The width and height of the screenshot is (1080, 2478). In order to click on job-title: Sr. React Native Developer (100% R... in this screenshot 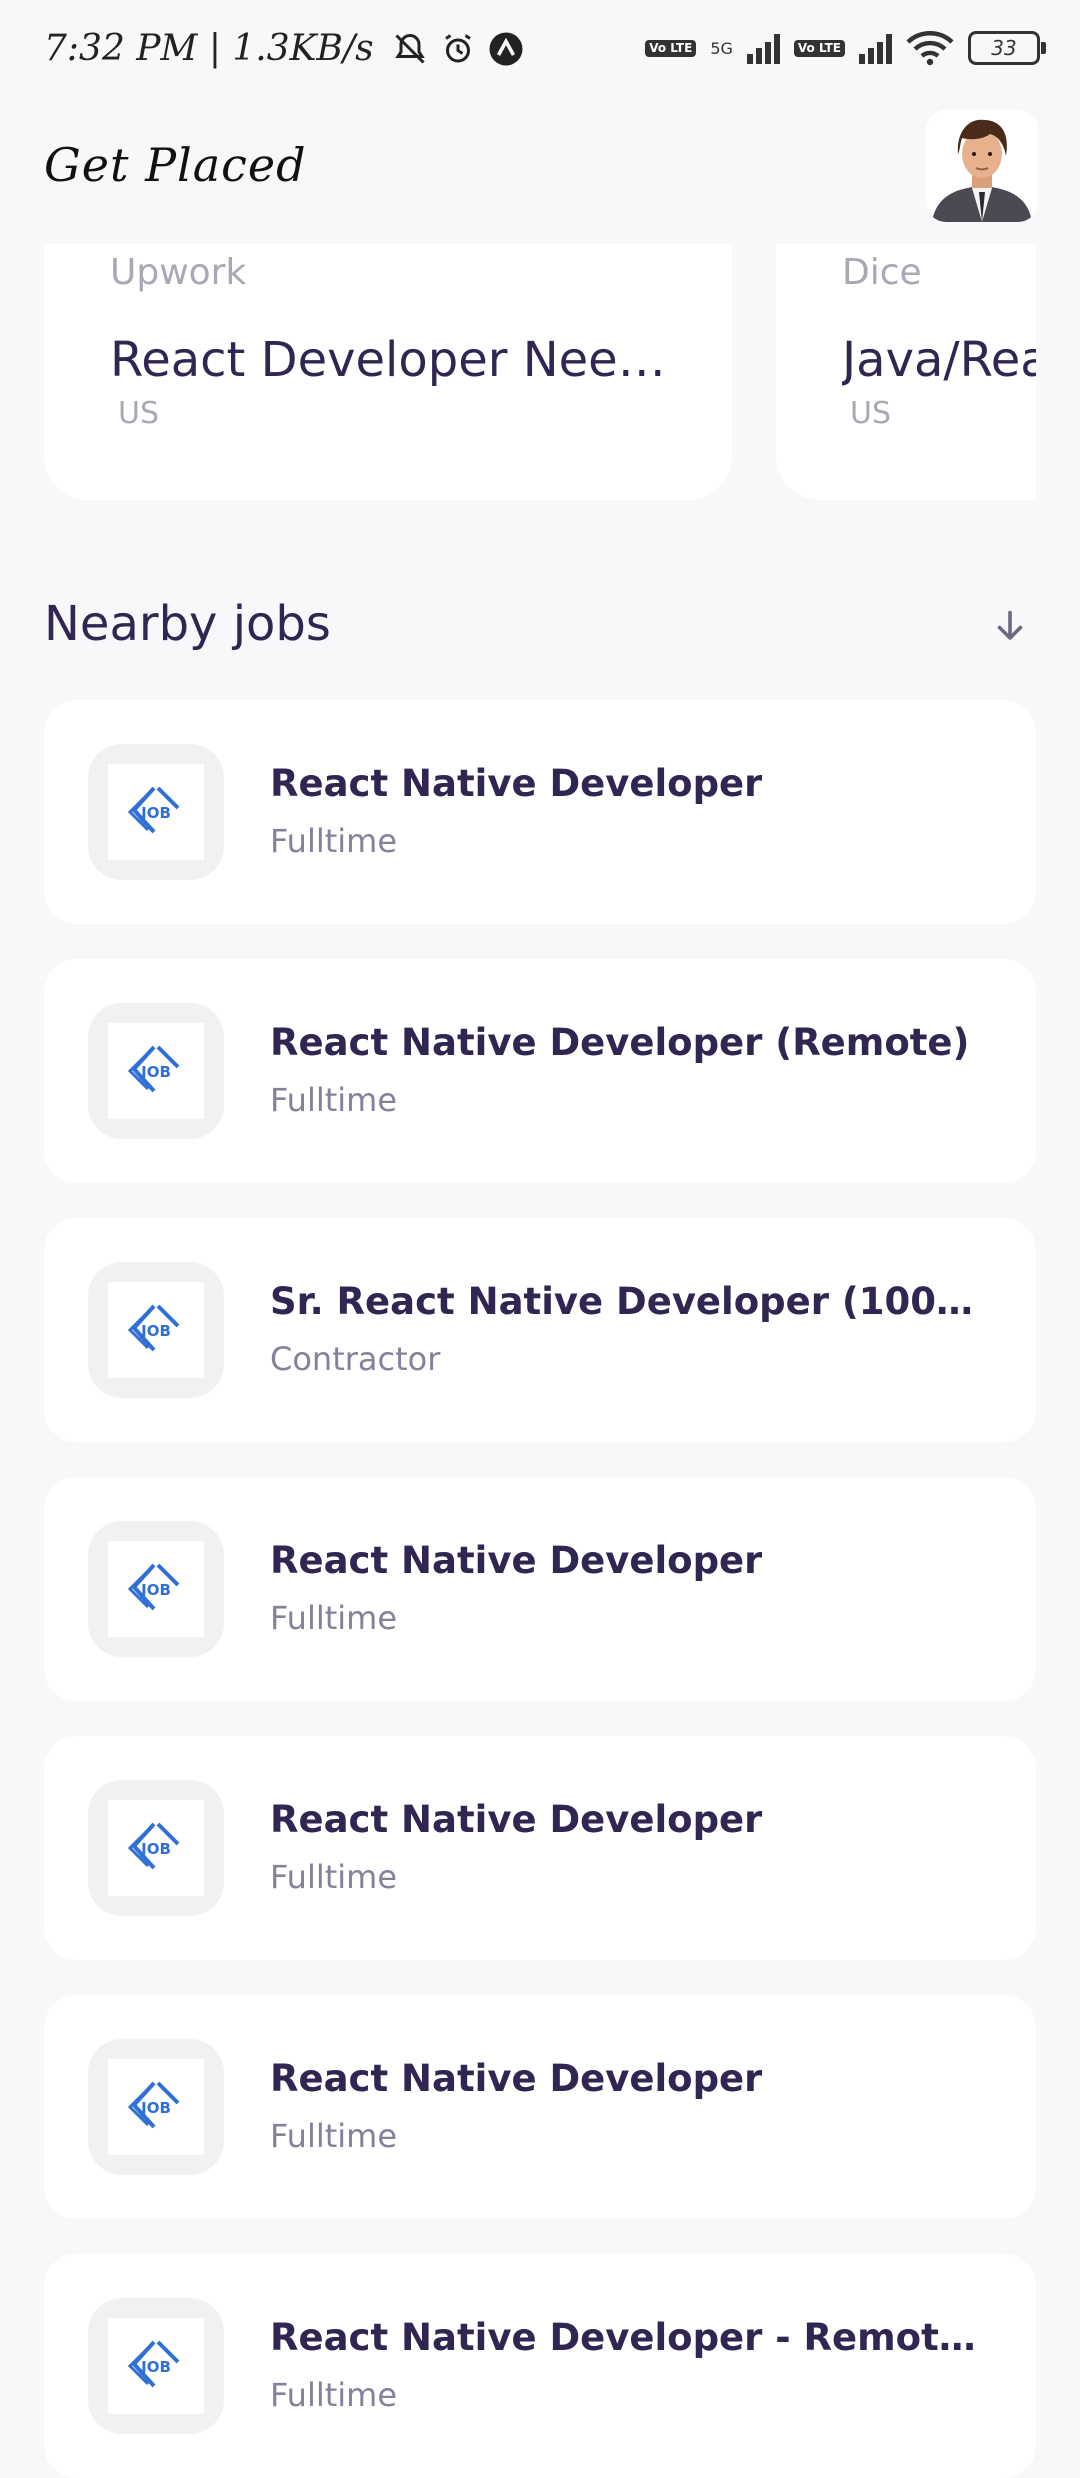, I will do `click(630, 1301)`.